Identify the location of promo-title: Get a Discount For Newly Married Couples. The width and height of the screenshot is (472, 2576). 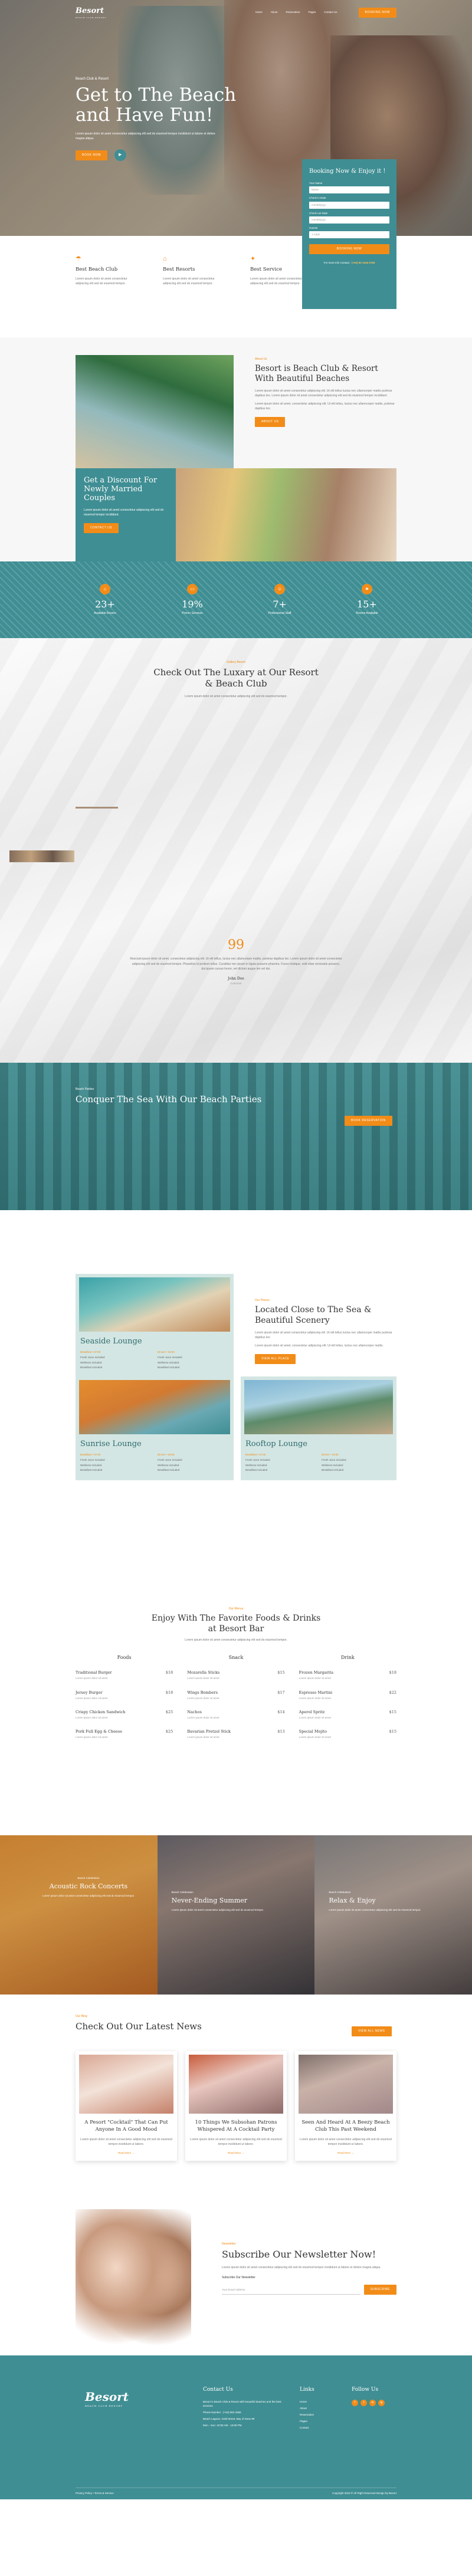
(121, 489).